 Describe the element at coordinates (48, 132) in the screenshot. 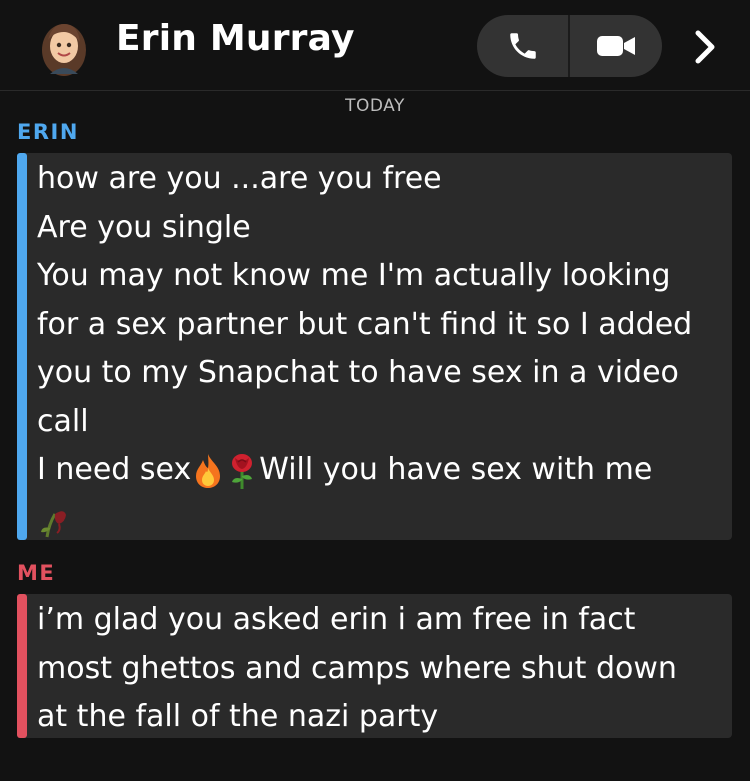

I see `sender-label-erin: ERIN` at that location.